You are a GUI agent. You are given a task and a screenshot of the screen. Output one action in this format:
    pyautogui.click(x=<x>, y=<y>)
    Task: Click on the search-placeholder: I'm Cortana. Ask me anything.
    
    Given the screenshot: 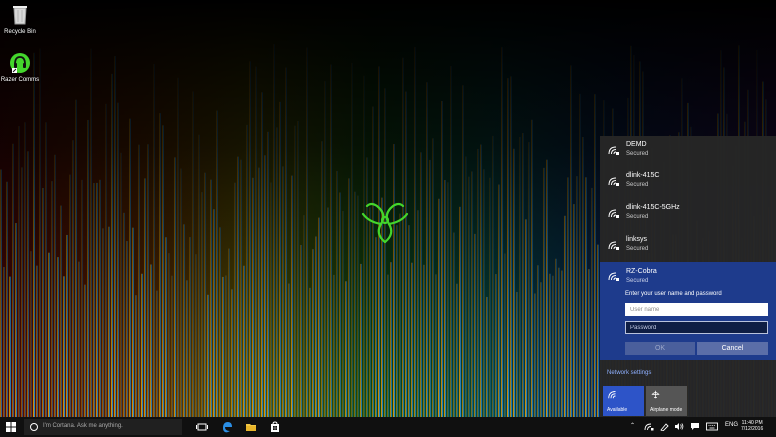 What is the action you would take?
    pyautogui.click(x=83, y=426)
    